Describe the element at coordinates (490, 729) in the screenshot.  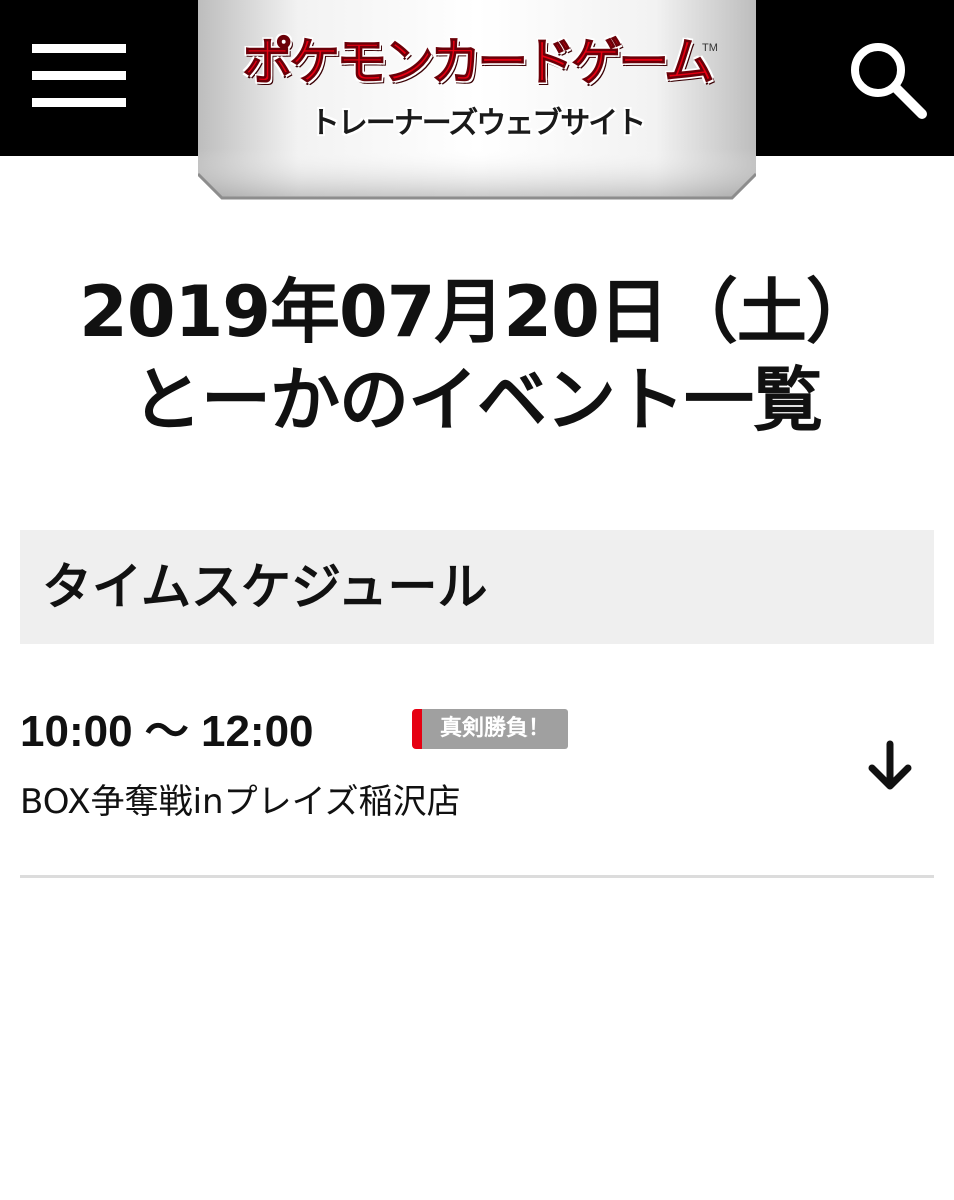
I see `event-category-badge: 真剣勝負！` at that location.